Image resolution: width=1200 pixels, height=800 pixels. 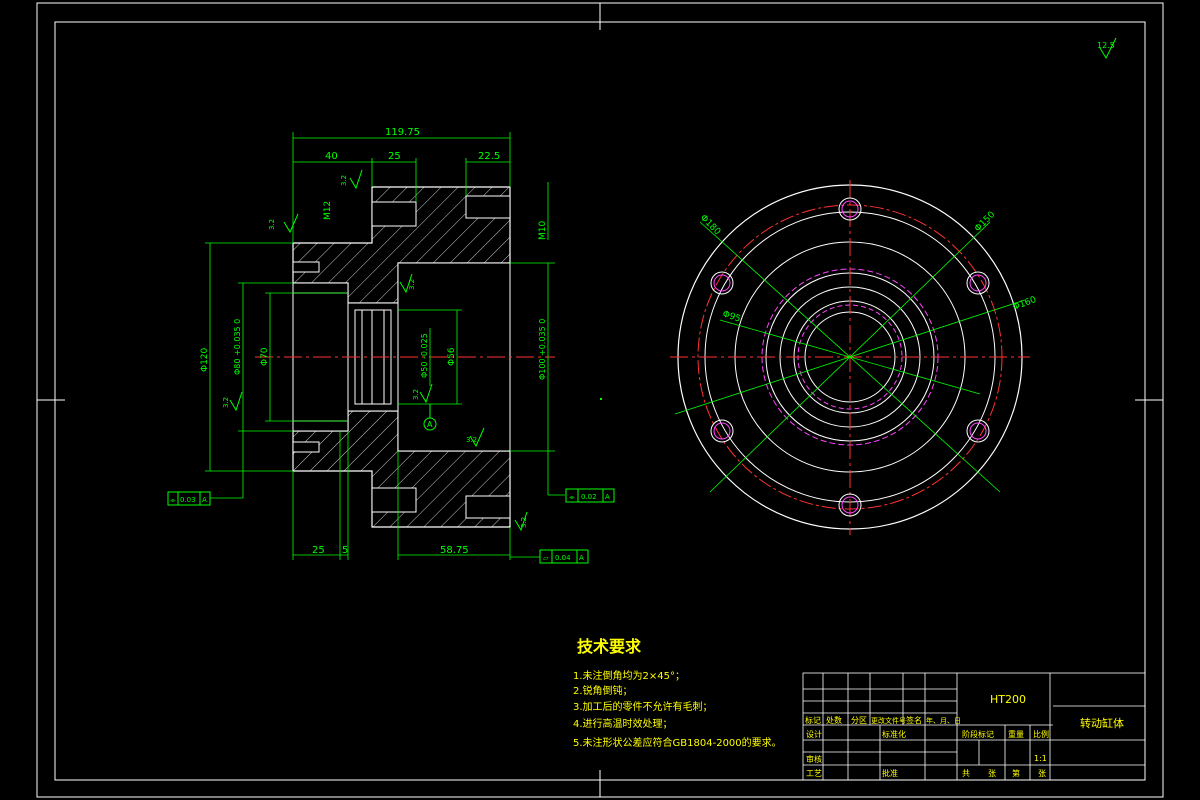 What do you see at coordinates (854, 357) in the screenshot?
I see `end-view: Φ180 Φ150 Φ160 Φ95` at bounding box center [854, 357].